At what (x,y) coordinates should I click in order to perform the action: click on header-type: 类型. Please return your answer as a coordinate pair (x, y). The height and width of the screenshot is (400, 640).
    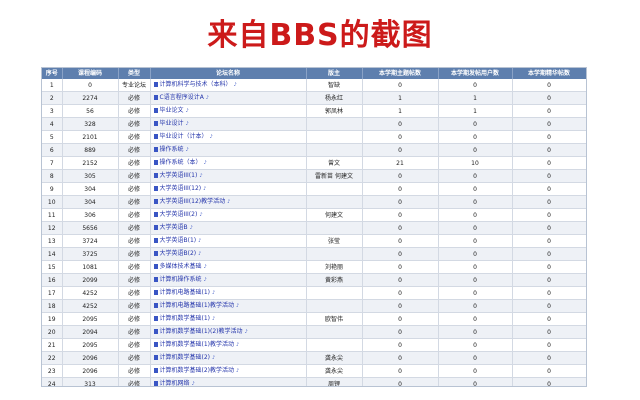
    Looking at the image, I should click on (134, 73).